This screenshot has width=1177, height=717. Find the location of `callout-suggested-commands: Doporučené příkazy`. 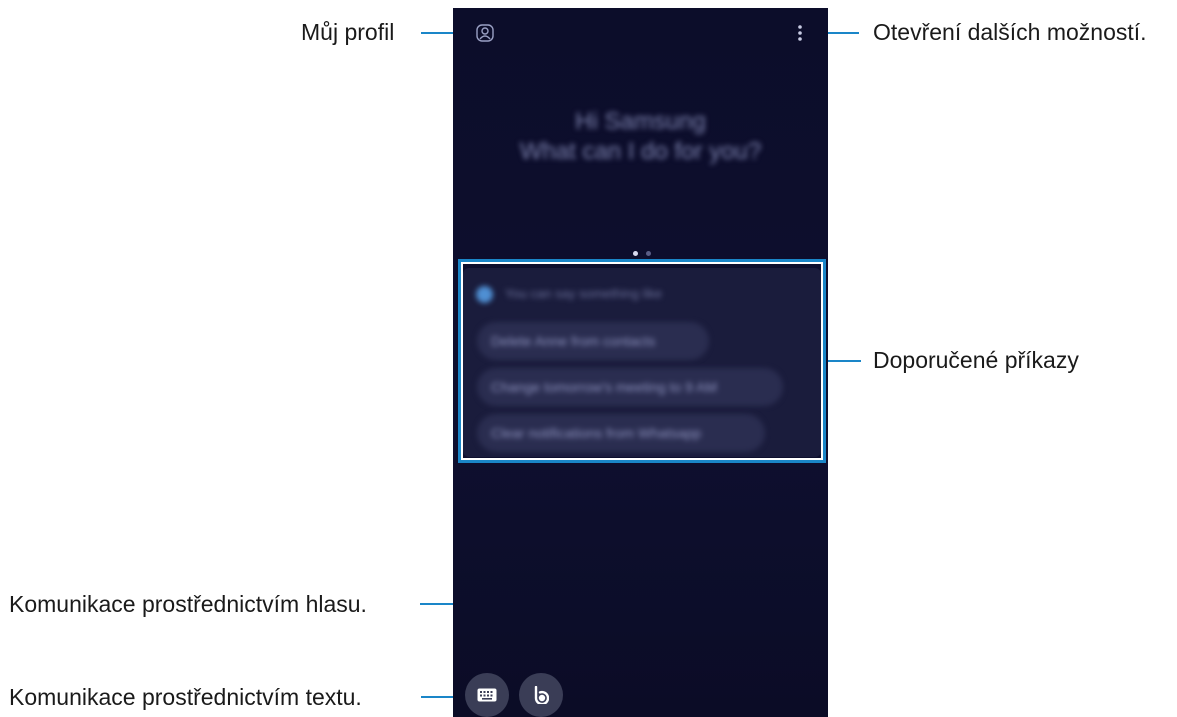

callout-suggested-commands: Doporučené příkazy is located at coordinates (976, 360).